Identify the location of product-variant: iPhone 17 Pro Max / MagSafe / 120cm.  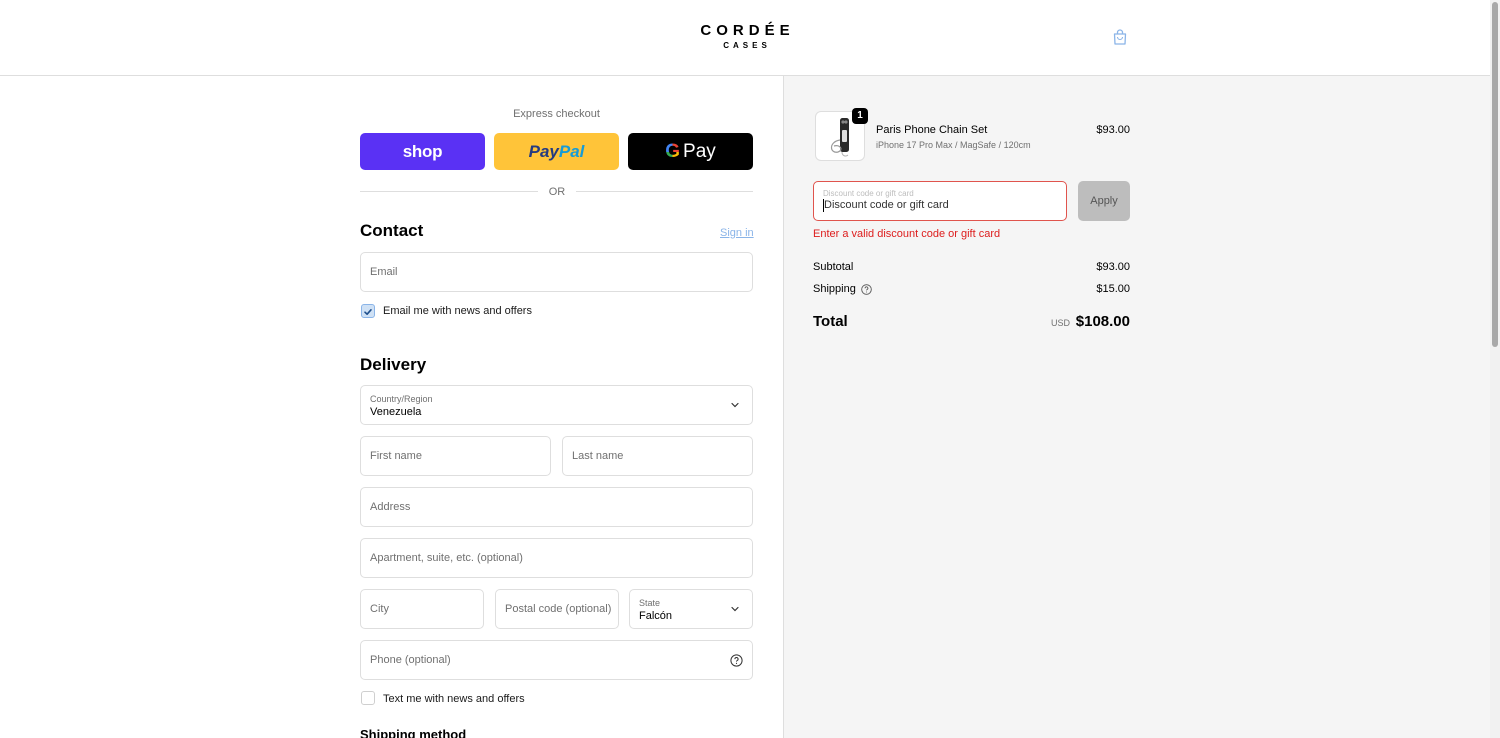
(953, 145).